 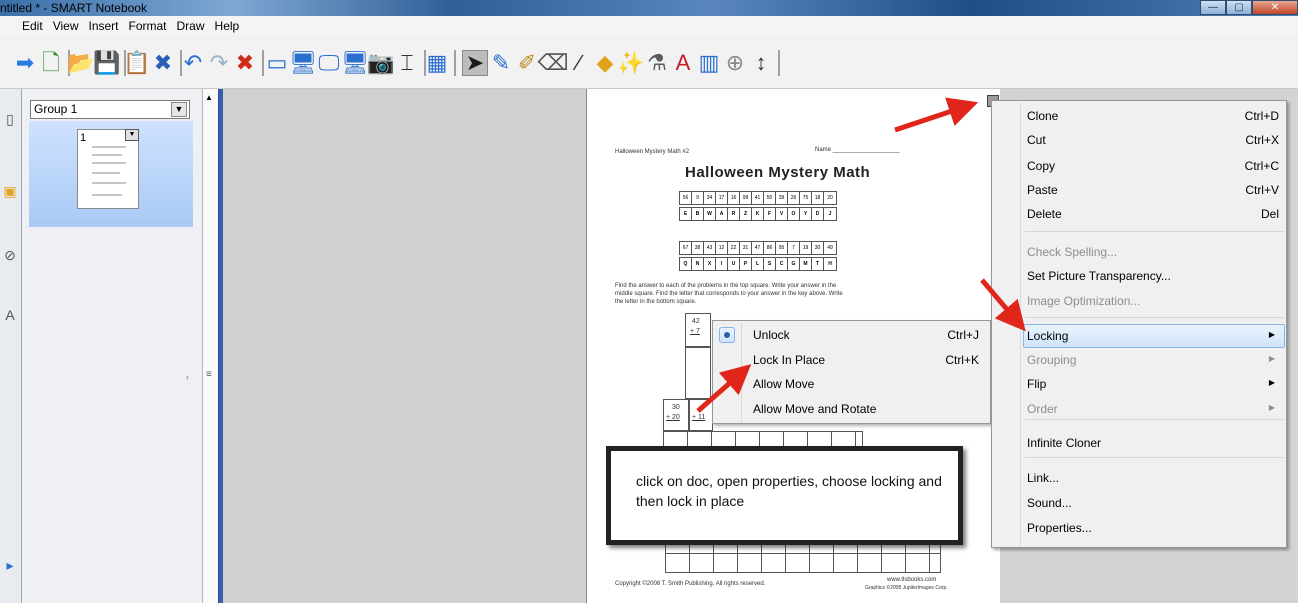 I want to click on shapes-icon: ◆, so click(x=605, y=63).